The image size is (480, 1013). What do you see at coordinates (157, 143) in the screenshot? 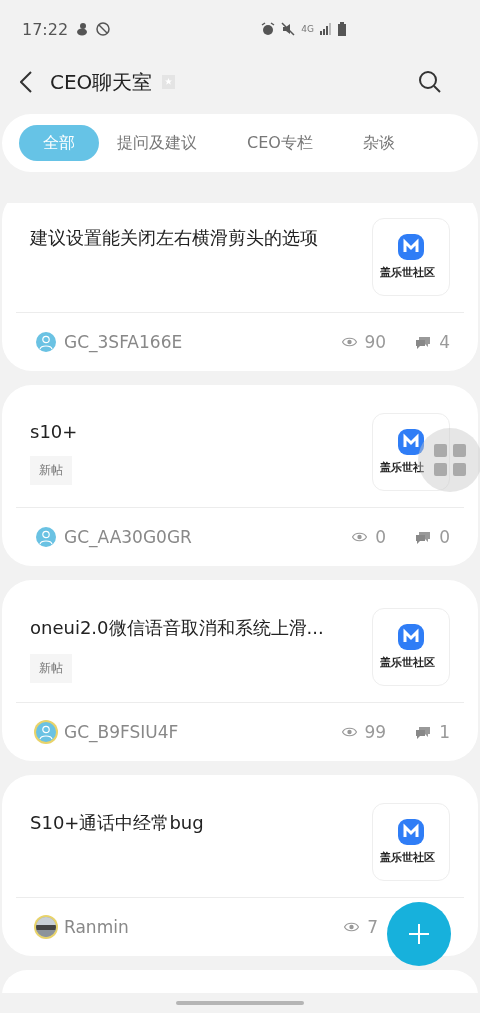
I see `category-tab: 提问及建议` at bounding box center [157, 143].